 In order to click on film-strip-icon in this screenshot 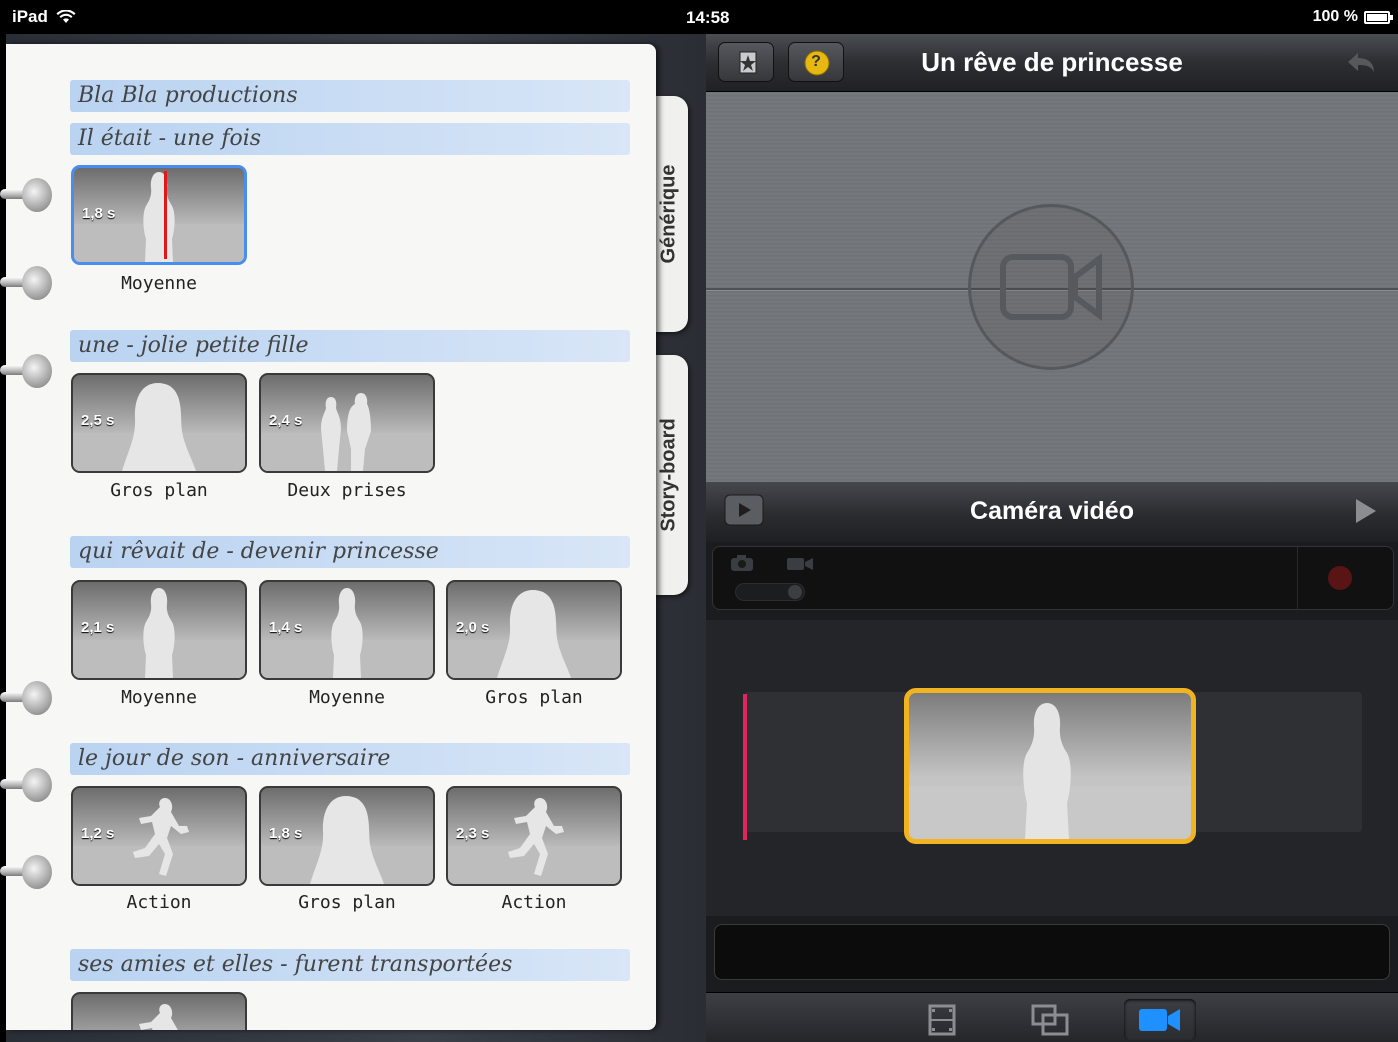, I will do `click(942, 1020)`.